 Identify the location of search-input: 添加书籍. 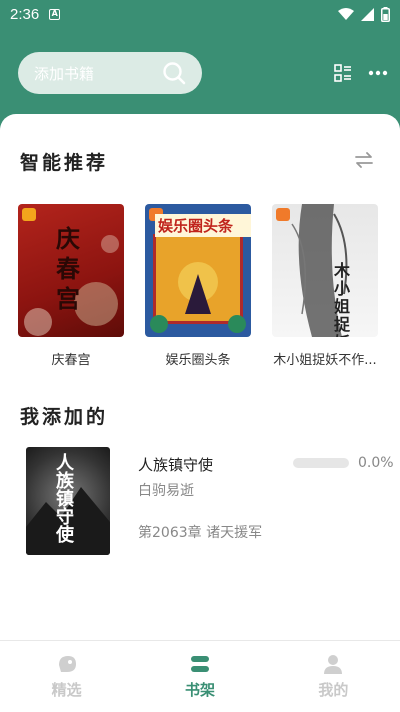
(110, 73).